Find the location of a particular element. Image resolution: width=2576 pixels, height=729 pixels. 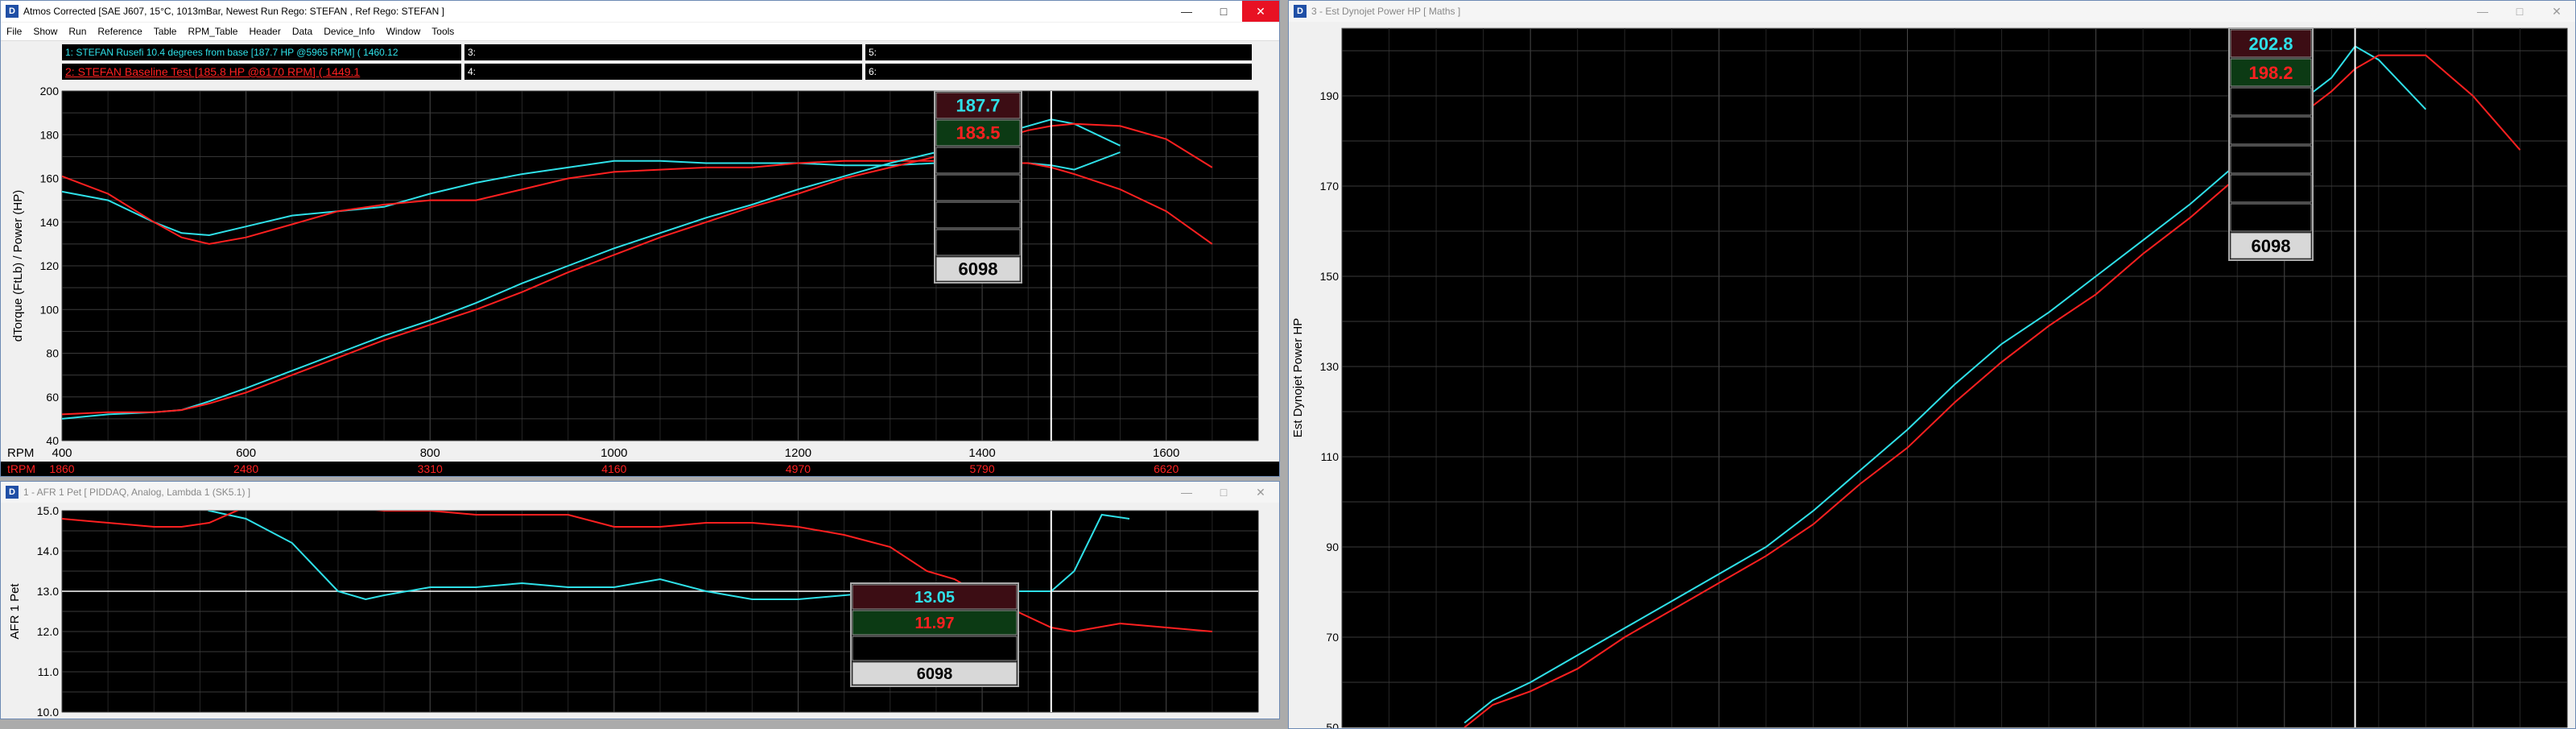

legend-slot-5: 5: is located at coordinates (1058, 52).